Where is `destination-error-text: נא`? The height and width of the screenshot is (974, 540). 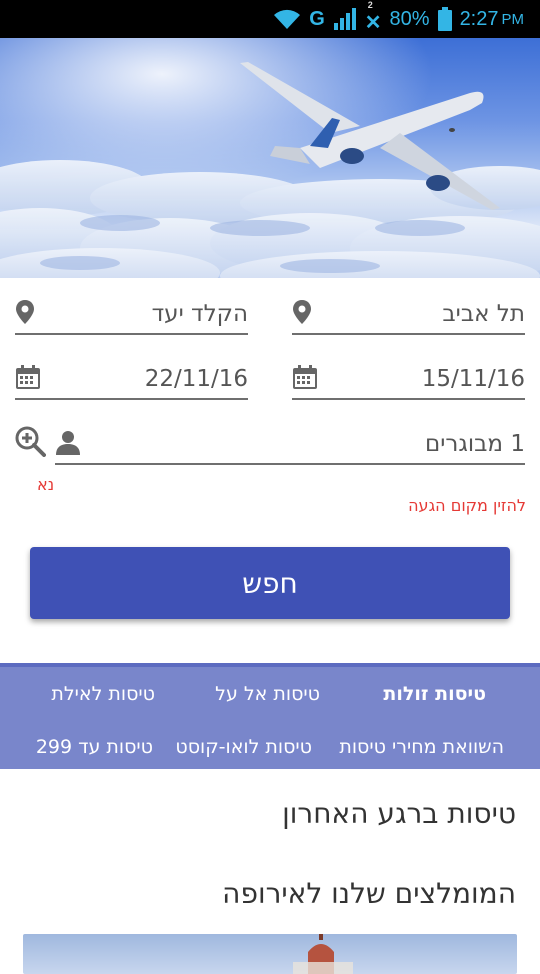 destination-error-text: נא is located at coordinates (46, 484).